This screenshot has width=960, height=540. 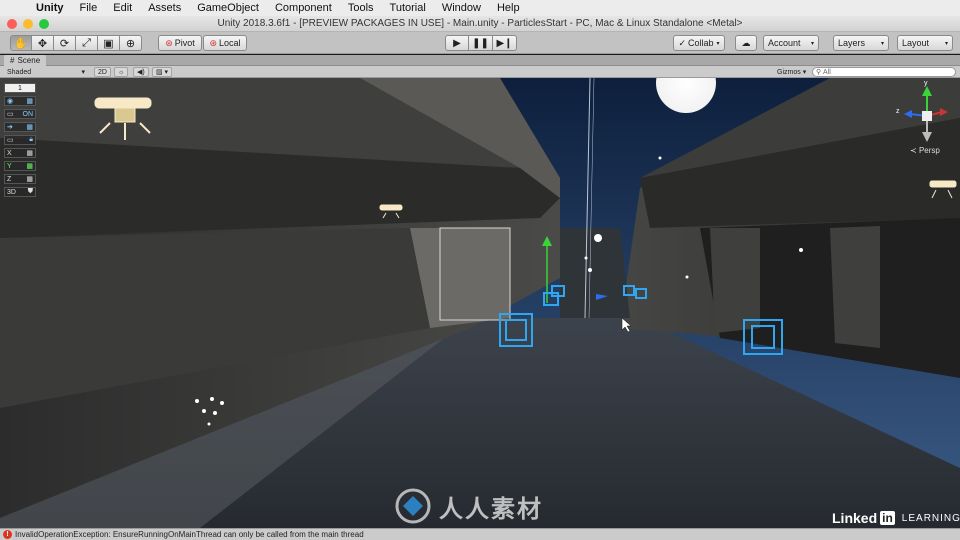 What do you see at coordinates (898, 111) in the screenshot?
I see `gizmo-z-label: z` at bounding box center [898, 111].